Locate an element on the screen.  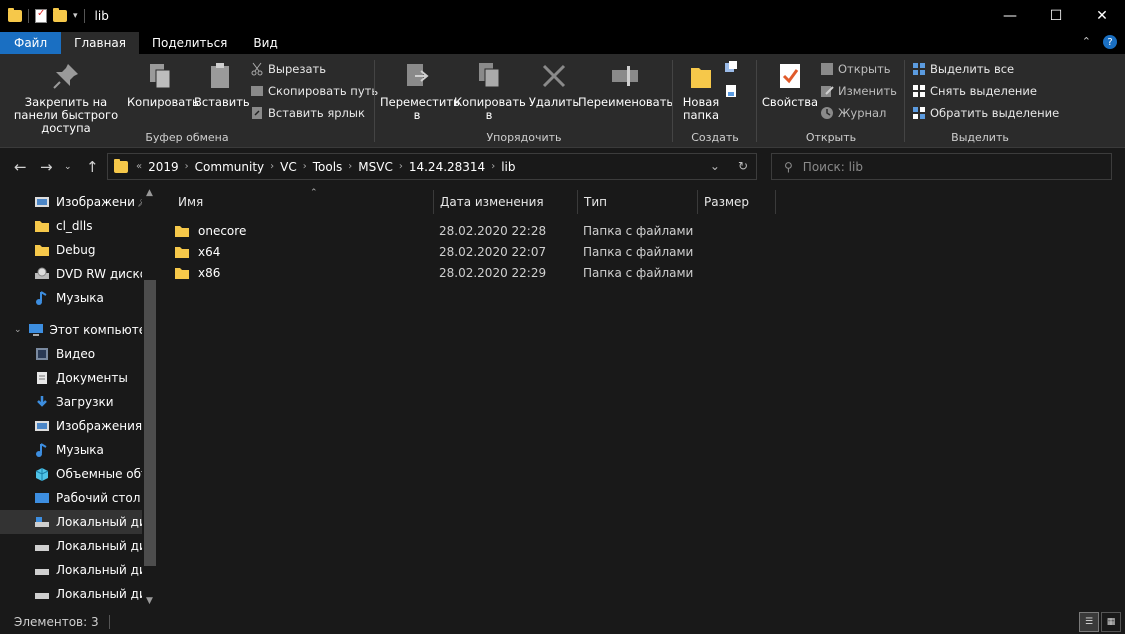
nav-item-dvd-drive: DVD RW дисков is located at coordinates (71, 274).